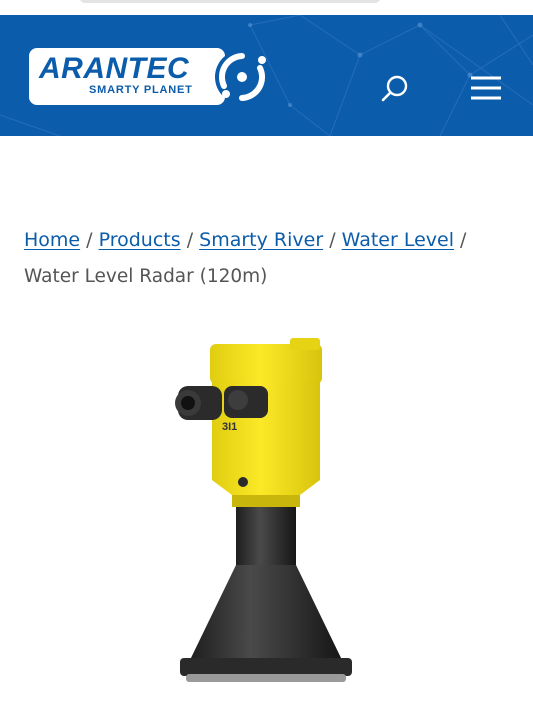 Image resolution: width=533 pixels, height=723 pixels. Describe the element at coordinates (146, 276) in the screenshot. I see `breadcrumb-current-page: Water Level Radar (120m)` at that location.